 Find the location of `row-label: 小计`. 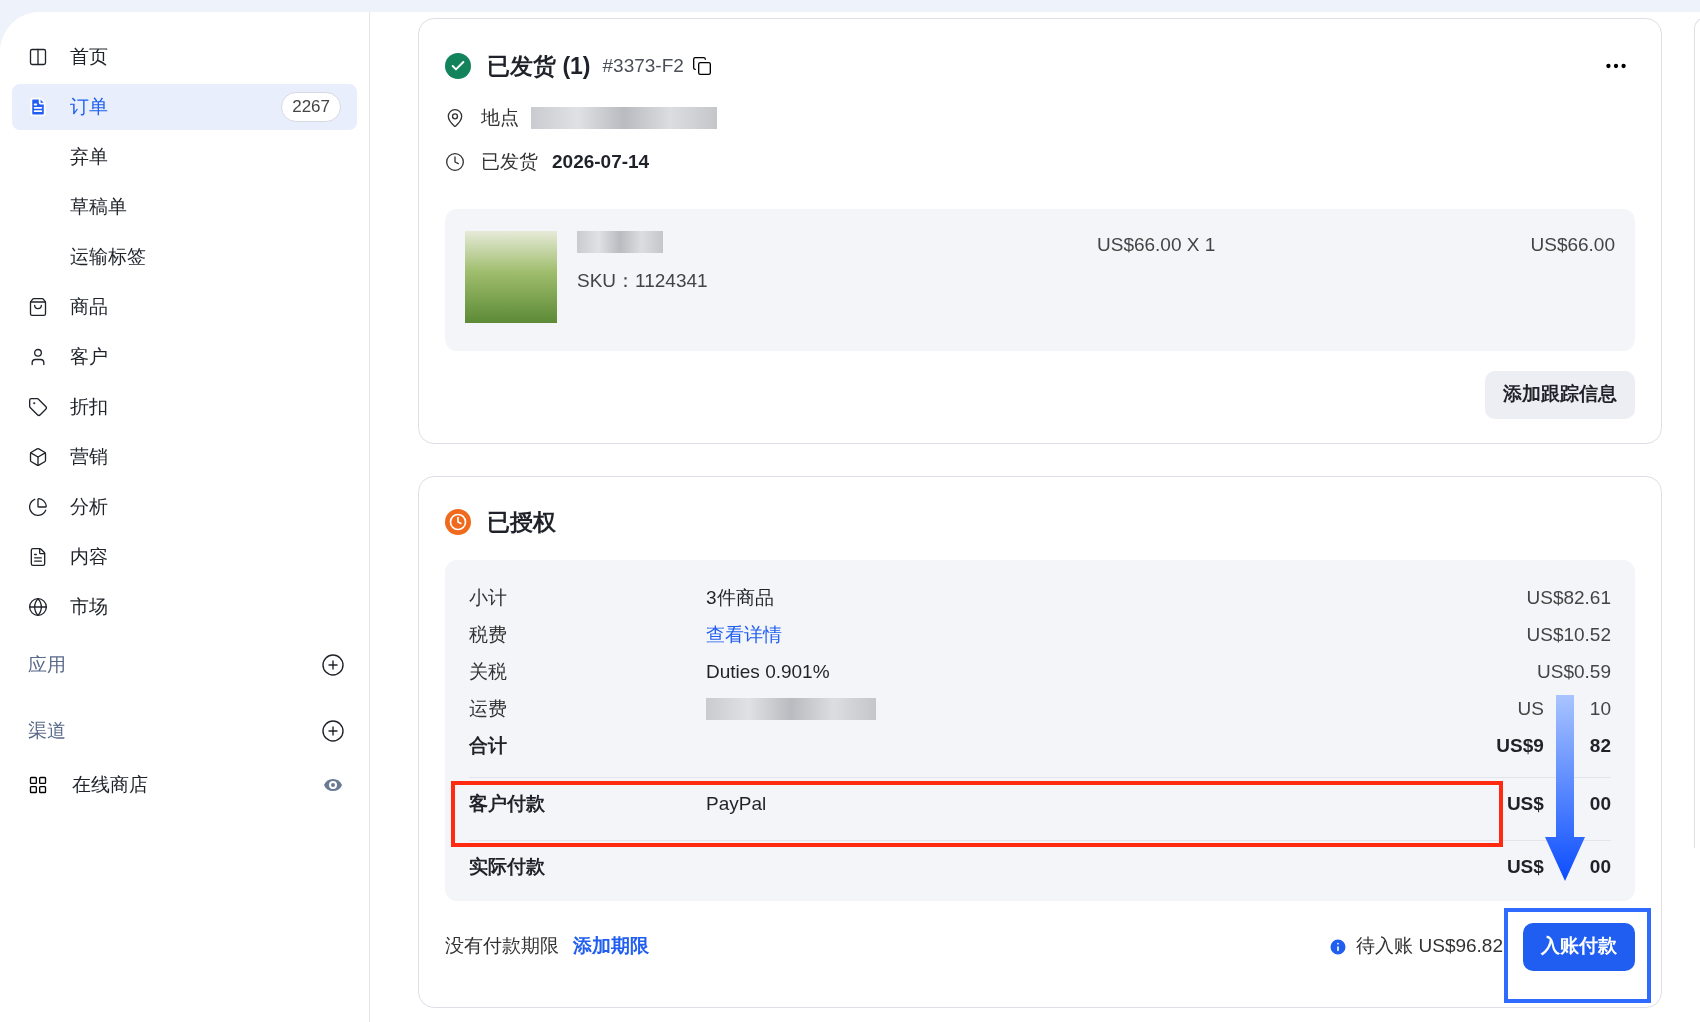

row-label: 小计 is located at coordinates (488, 597).